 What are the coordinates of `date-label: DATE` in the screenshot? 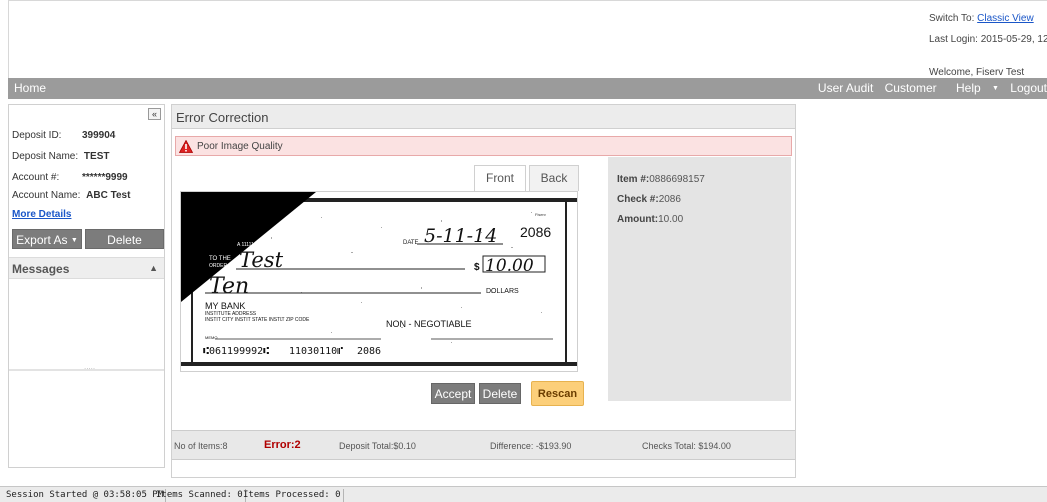 It's located at (411, 243).